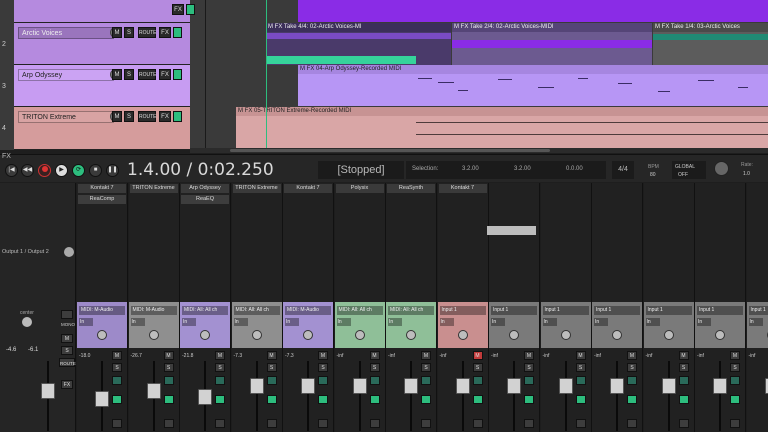  What do you see at coordinates (67, 384) in the screenshot?
I see `master-fx-button: FX` at bounding box center [67, 384].